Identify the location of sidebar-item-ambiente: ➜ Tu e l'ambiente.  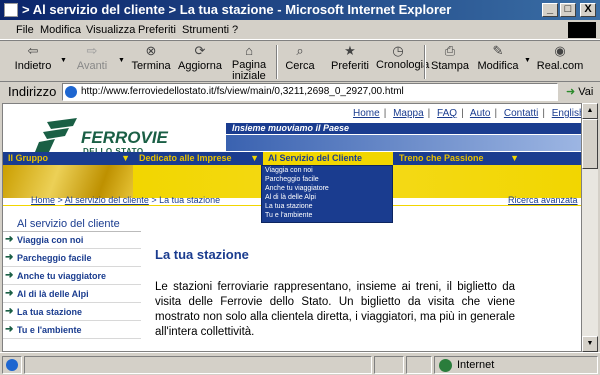
(72, 330).